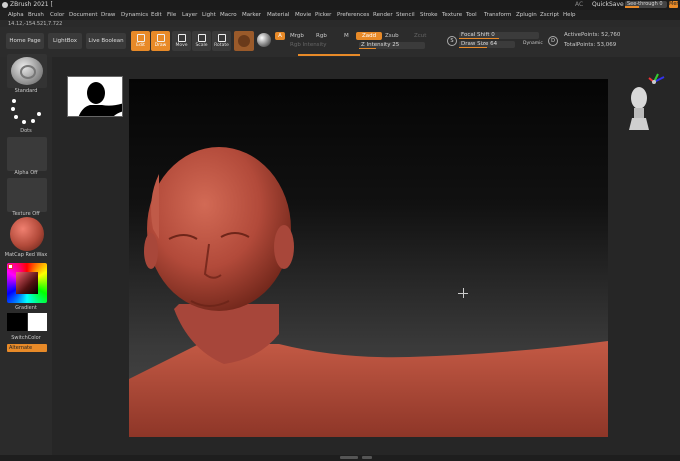  Describe the element at coordinates (140, 45) in the screenshot. I see `edit-label: Edit` at that location.